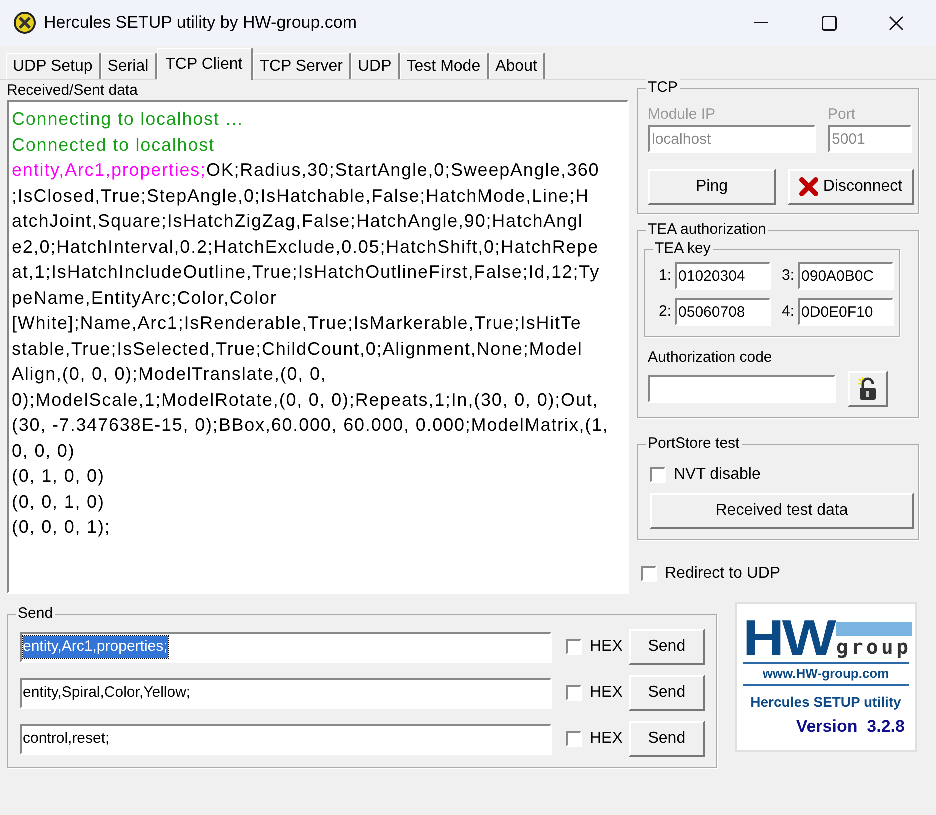  I want to click on log-text: (0, 0, 0, 1);, so click(61, 527).